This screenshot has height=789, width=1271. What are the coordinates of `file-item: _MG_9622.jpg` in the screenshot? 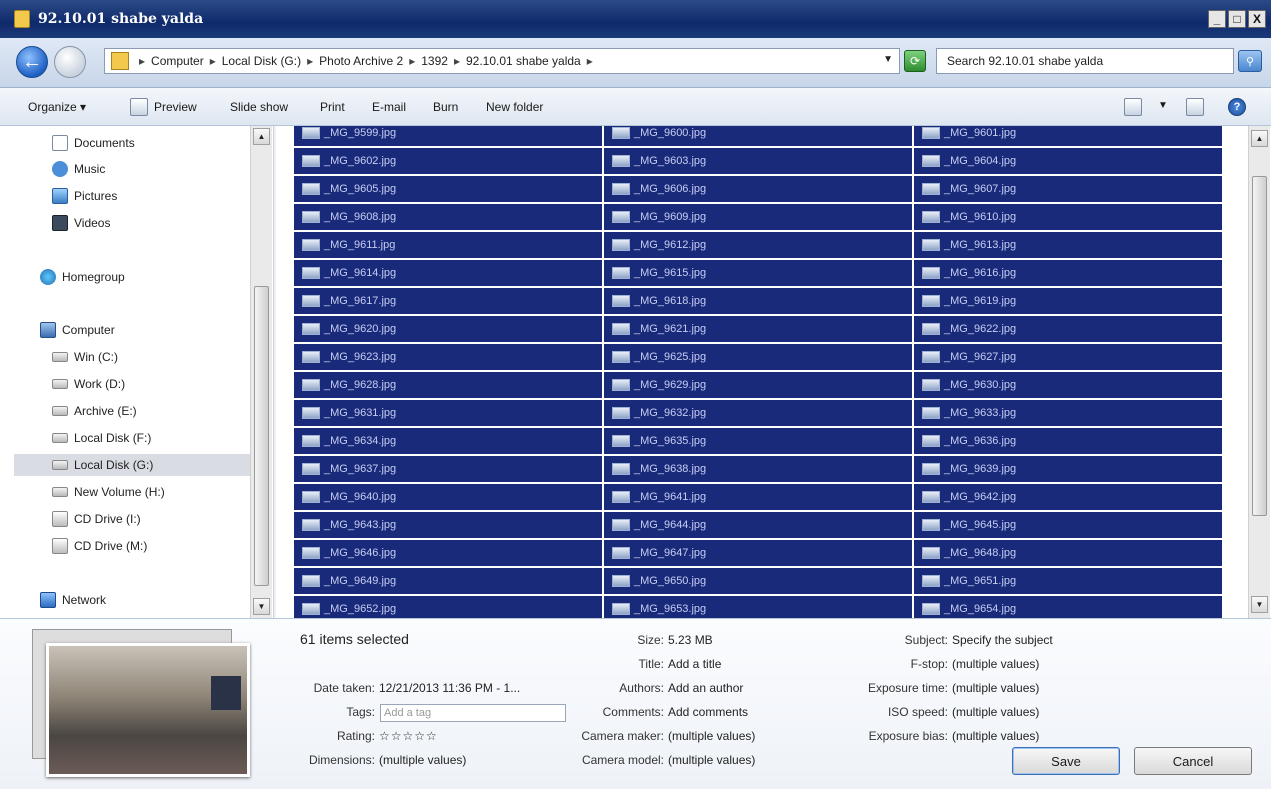 It's located at (1068, 329).